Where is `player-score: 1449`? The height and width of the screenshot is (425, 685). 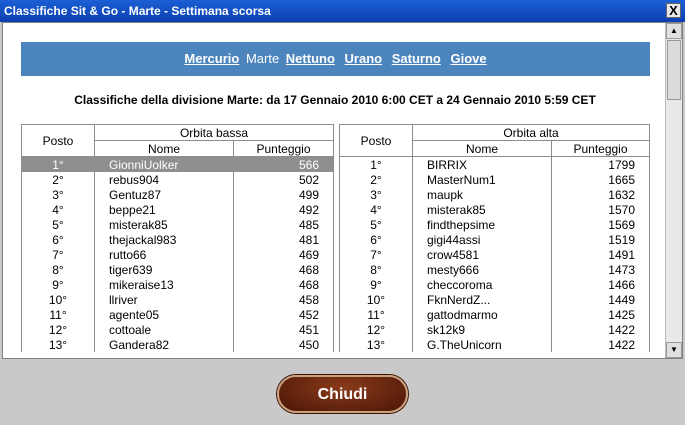
player-score: 1449 is located at coordinates (600, 299).